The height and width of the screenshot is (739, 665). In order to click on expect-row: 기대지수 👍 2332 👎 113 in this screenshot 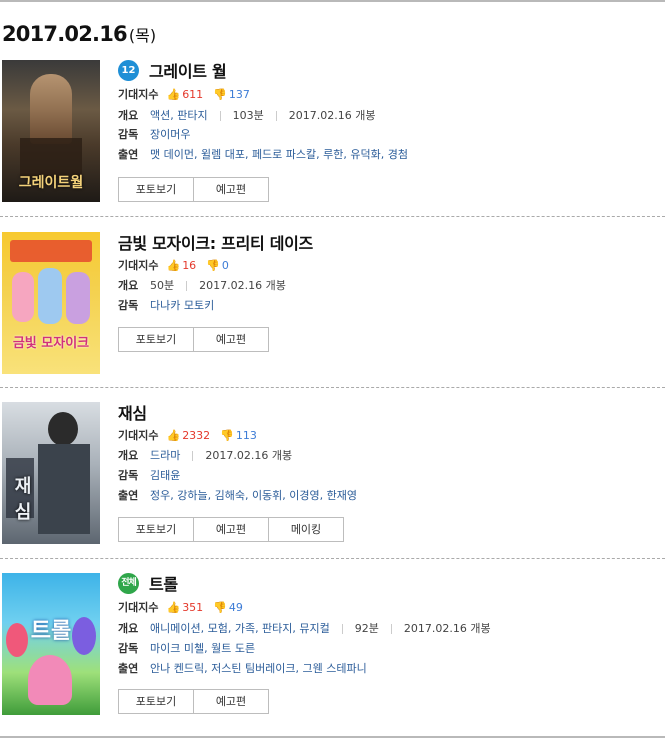, I will do `click(187, 436)`.